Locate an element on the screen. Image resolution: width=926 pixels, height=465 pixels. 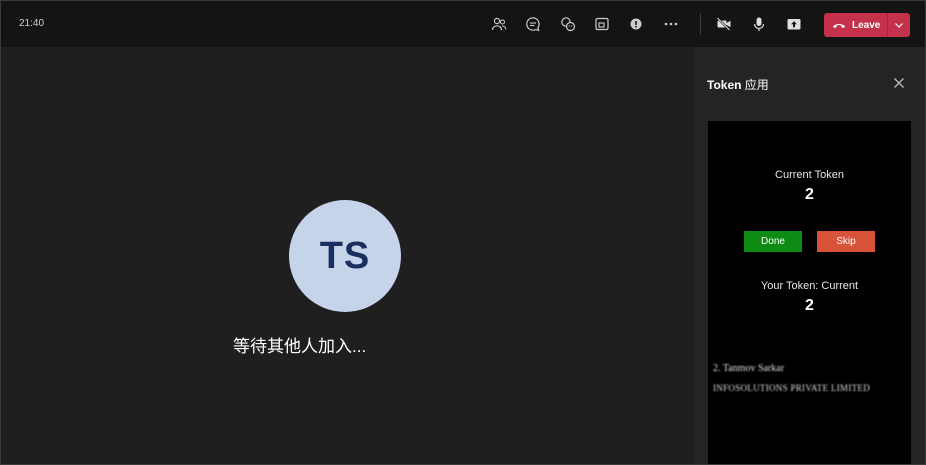
panel-title: Token 应用 is located at coordinates (738, 84).